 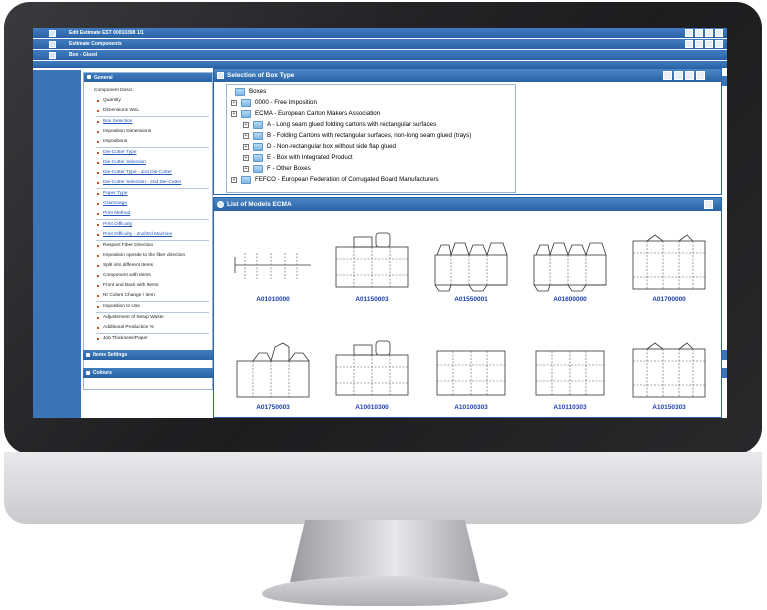 What do you see at coordinates (669, 299) in the screenshot?
I see `model-code-label: A01700000` at bounding box center [669, 299].